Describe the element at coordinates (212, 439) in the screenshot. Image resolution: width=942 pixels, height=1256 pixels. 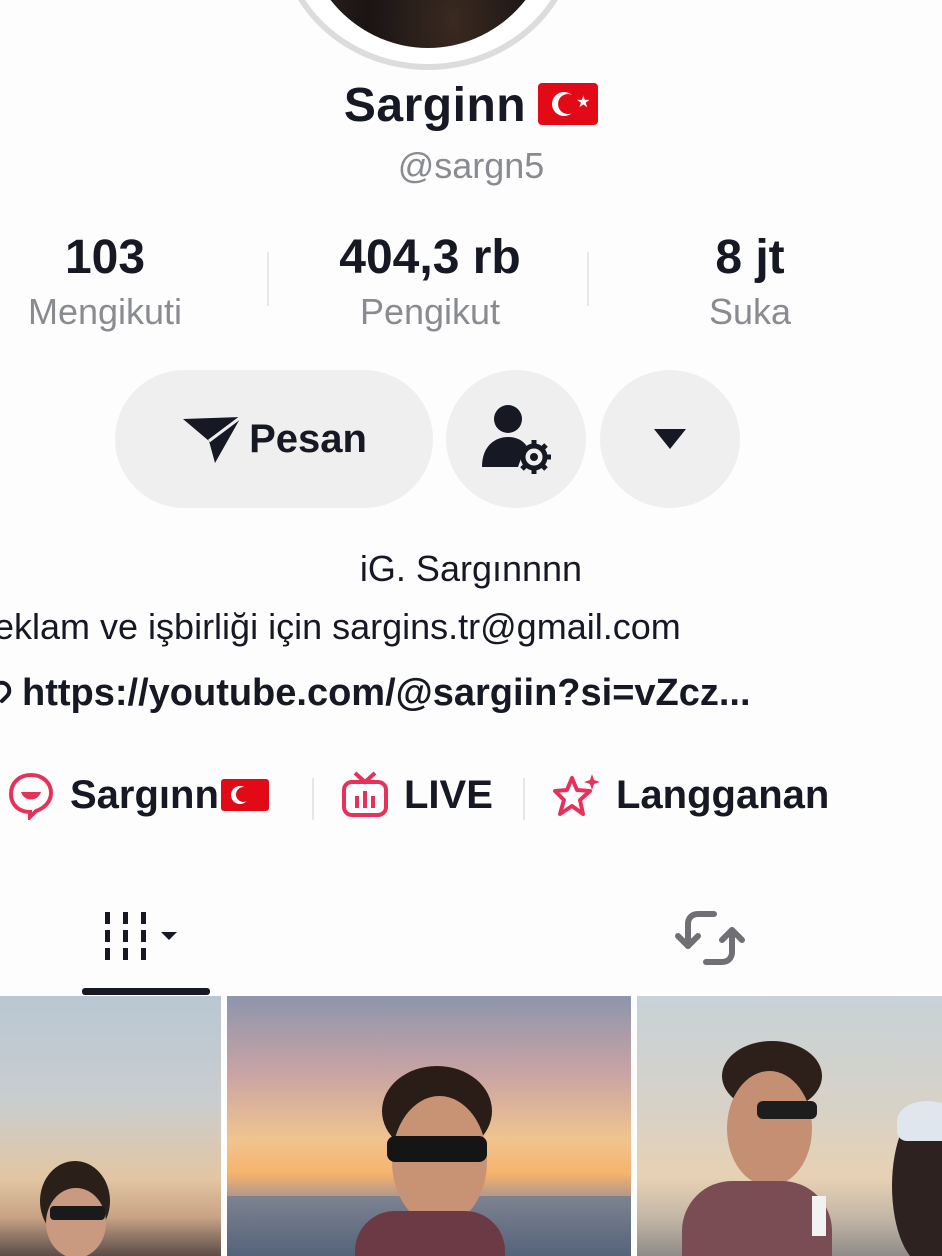
I see `send-icon` at that location.